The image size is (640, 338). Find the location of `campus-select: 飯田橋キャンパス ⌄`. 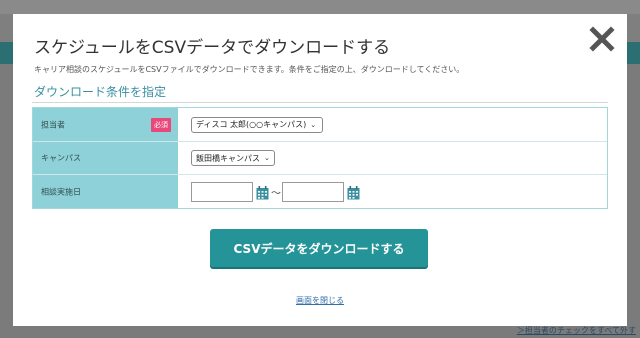

campus-select: 飯田橋キャンパス ⌄ is located at coordinates (233, 158).